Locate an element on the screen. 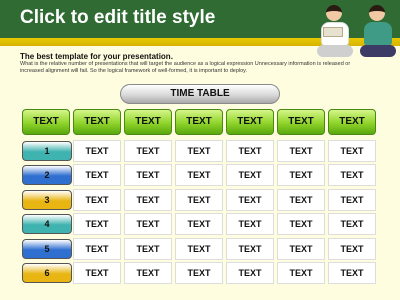  book-icon is located at coordinates (333, 32).